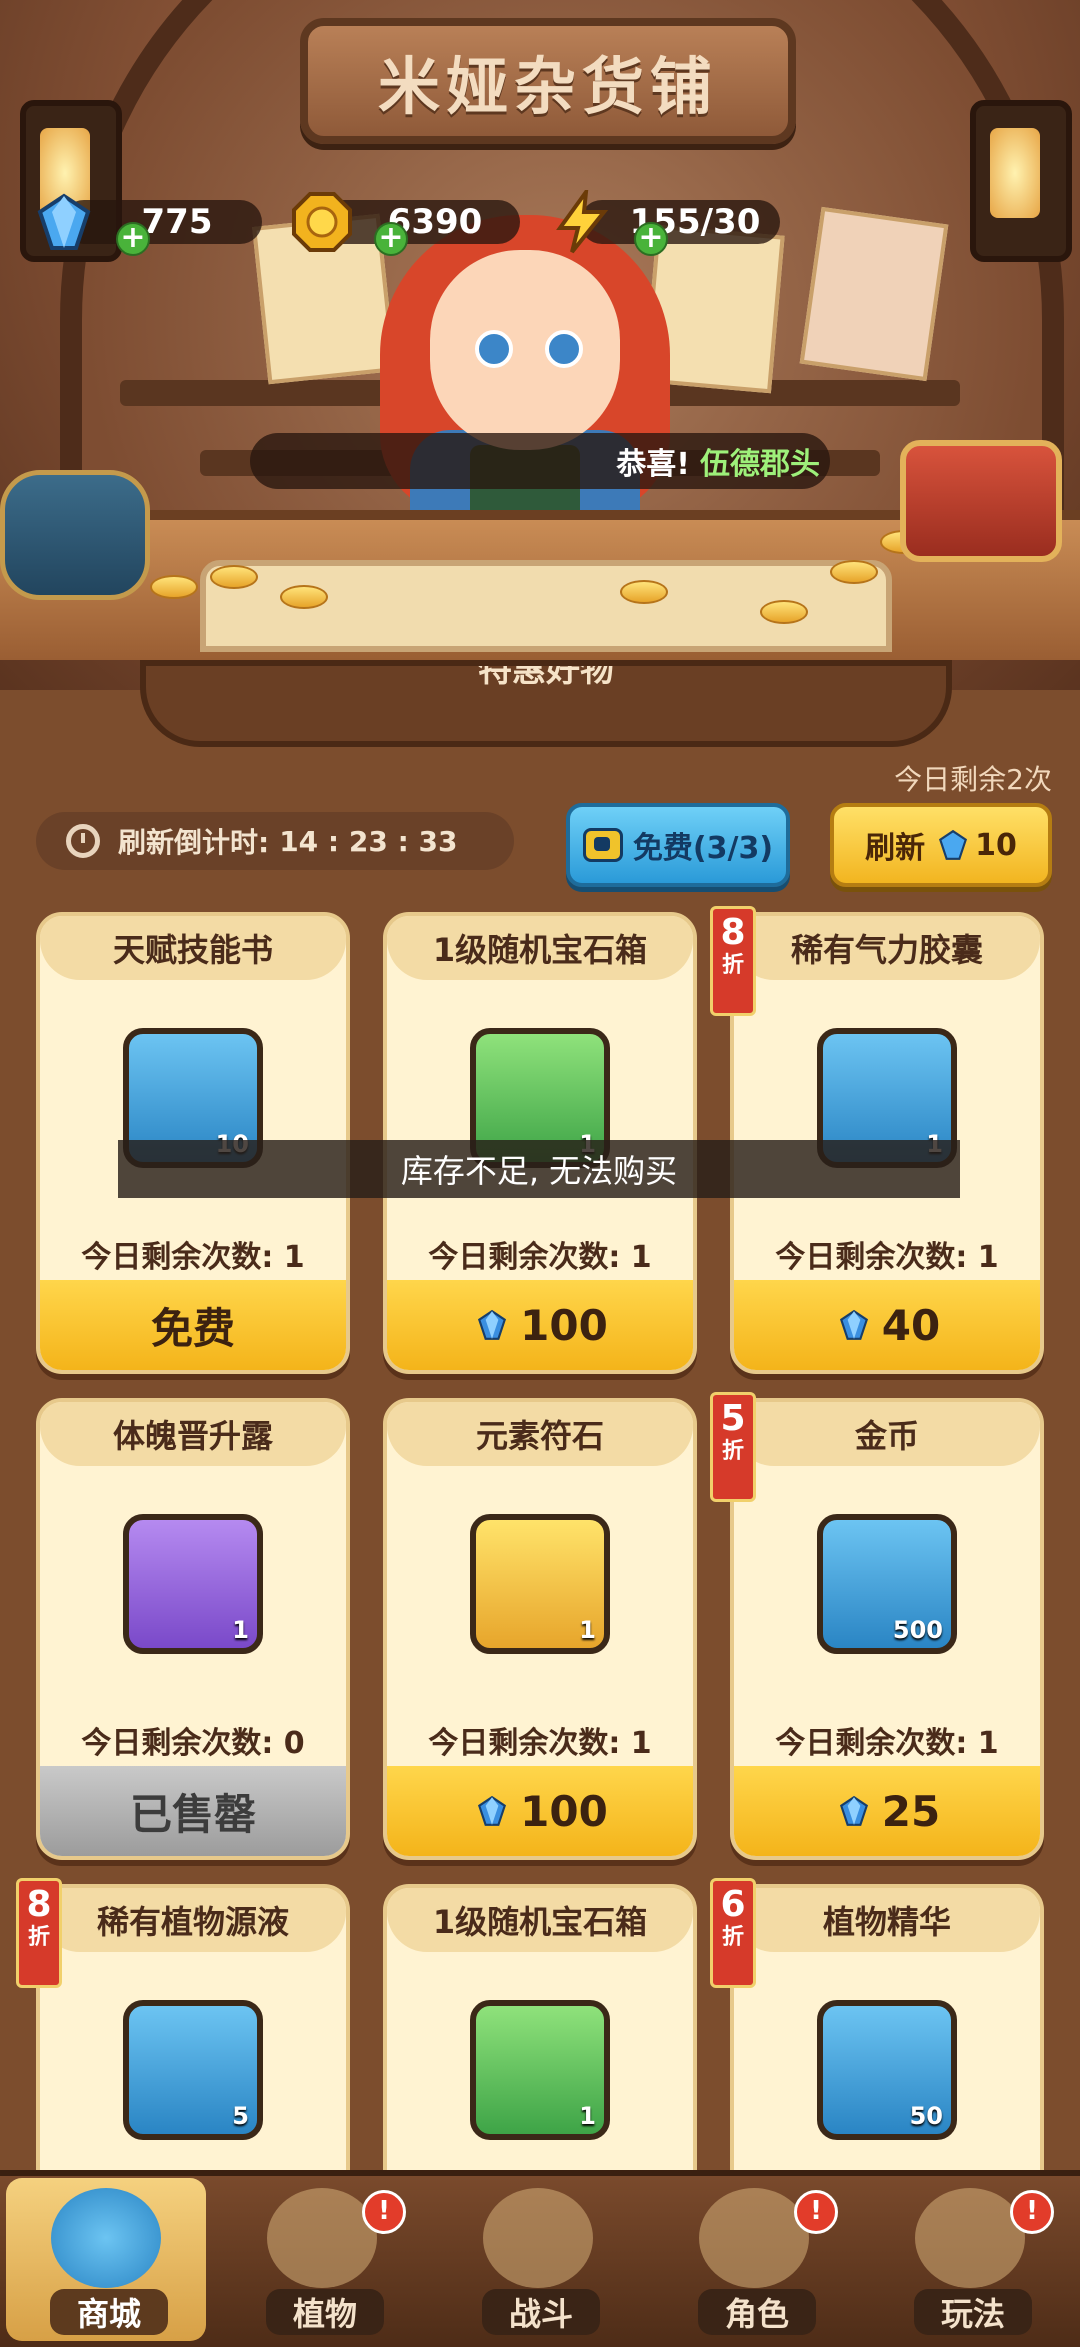 This screenshot has width=1080, height=2347. I want to click on countdown-time: 14 : 23 : 33, so click(368, 841).